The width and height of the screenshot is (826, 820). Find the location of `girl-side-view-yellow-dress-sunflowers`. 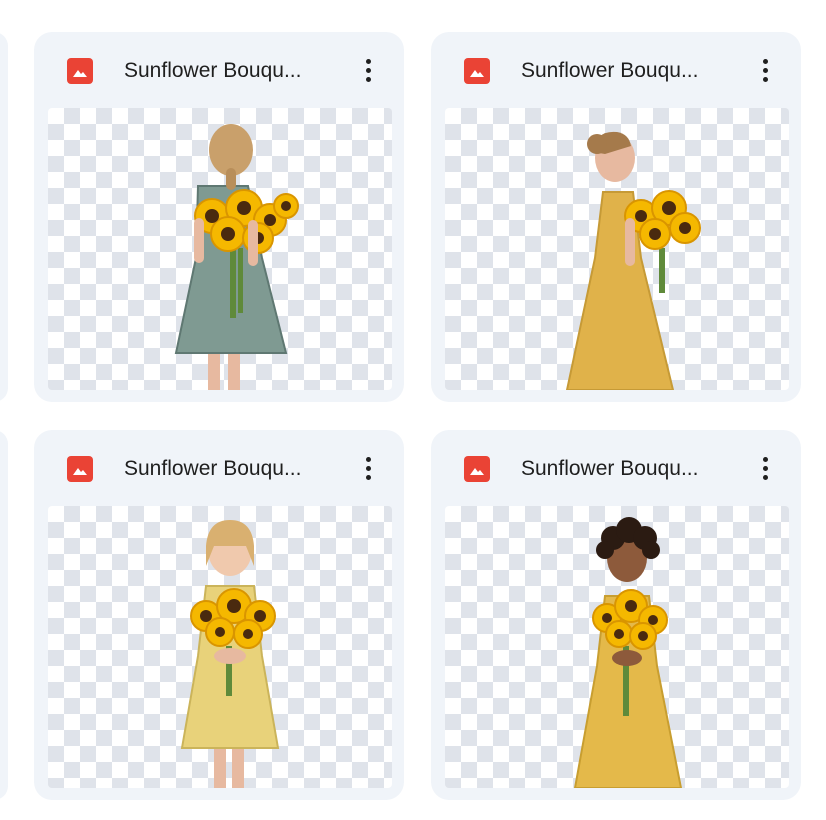

girl-side-view-yellow-dress-sunflowers is located at coordinates (633, 260).